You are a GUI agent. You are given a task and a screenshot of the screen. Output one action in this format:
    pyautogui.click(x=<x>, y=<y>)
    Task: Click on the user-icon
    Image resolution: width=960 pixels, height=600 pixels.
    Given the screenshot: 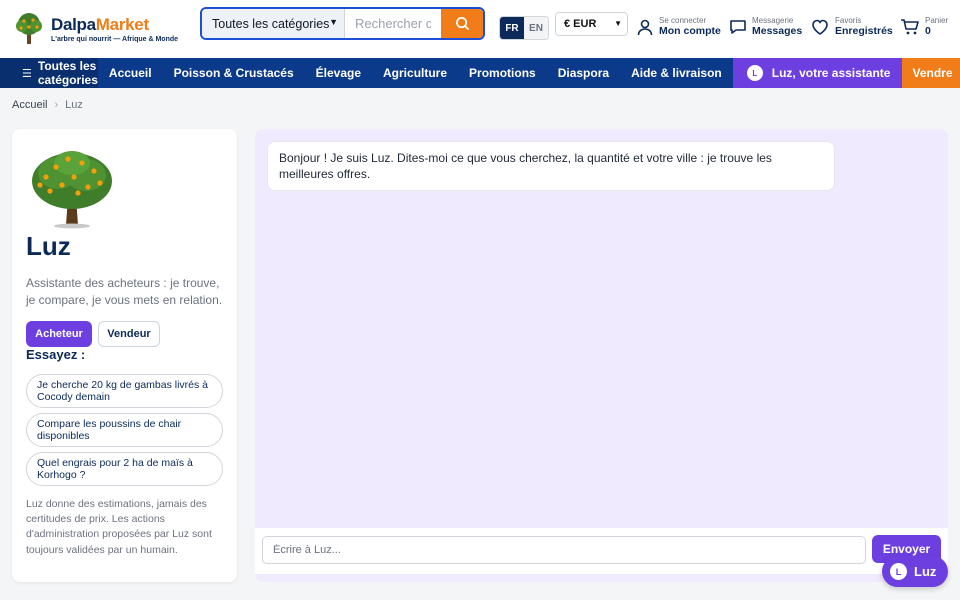 What is the action you would take?
    pyautogui.click(x=645, y=27)
    